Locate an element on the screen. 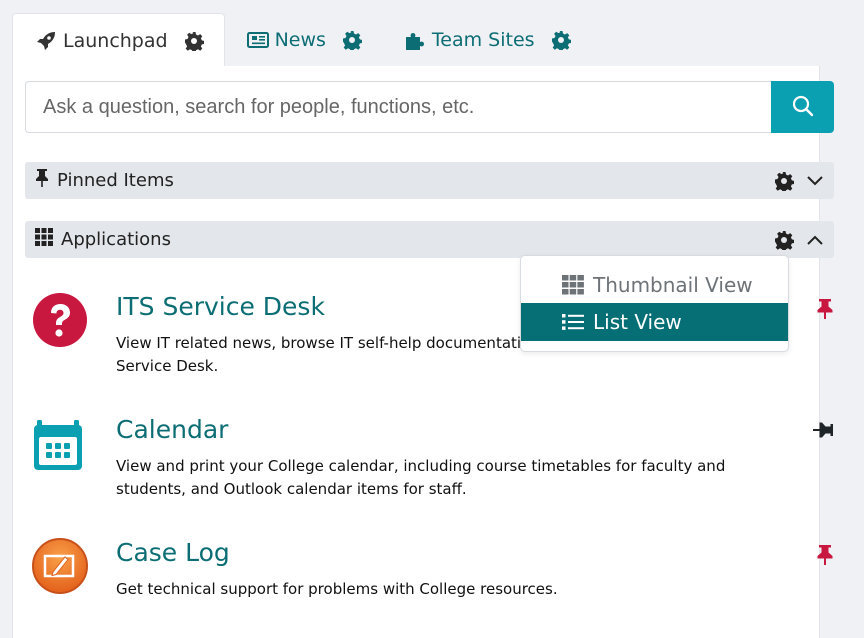 This screenshot has width=864, height=638. menu-item-label: List View is located at coordinates (637, 322).